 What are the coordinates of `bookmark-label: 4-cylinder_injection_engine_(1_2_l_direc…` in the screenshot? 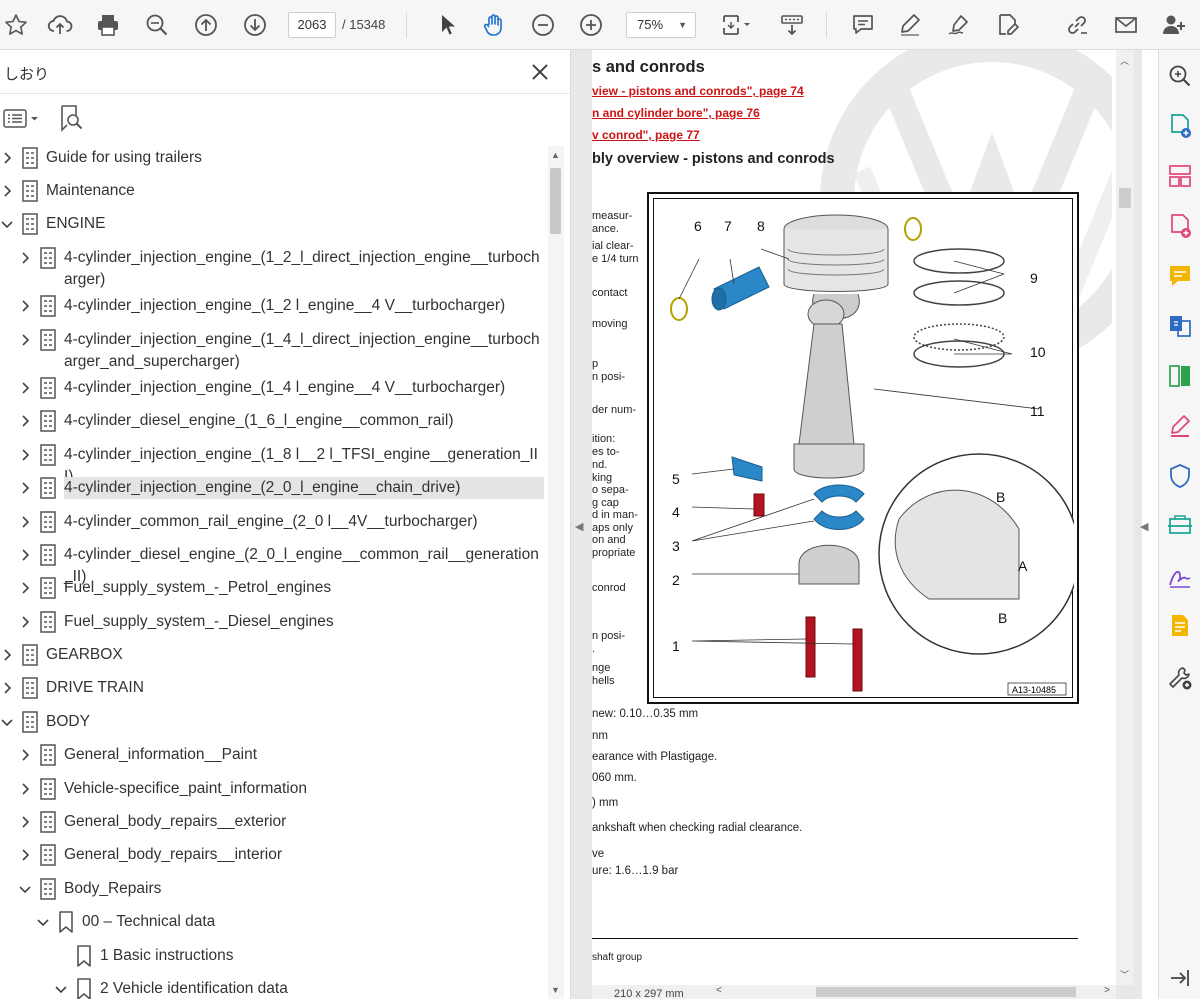 It's located at (302, 268).